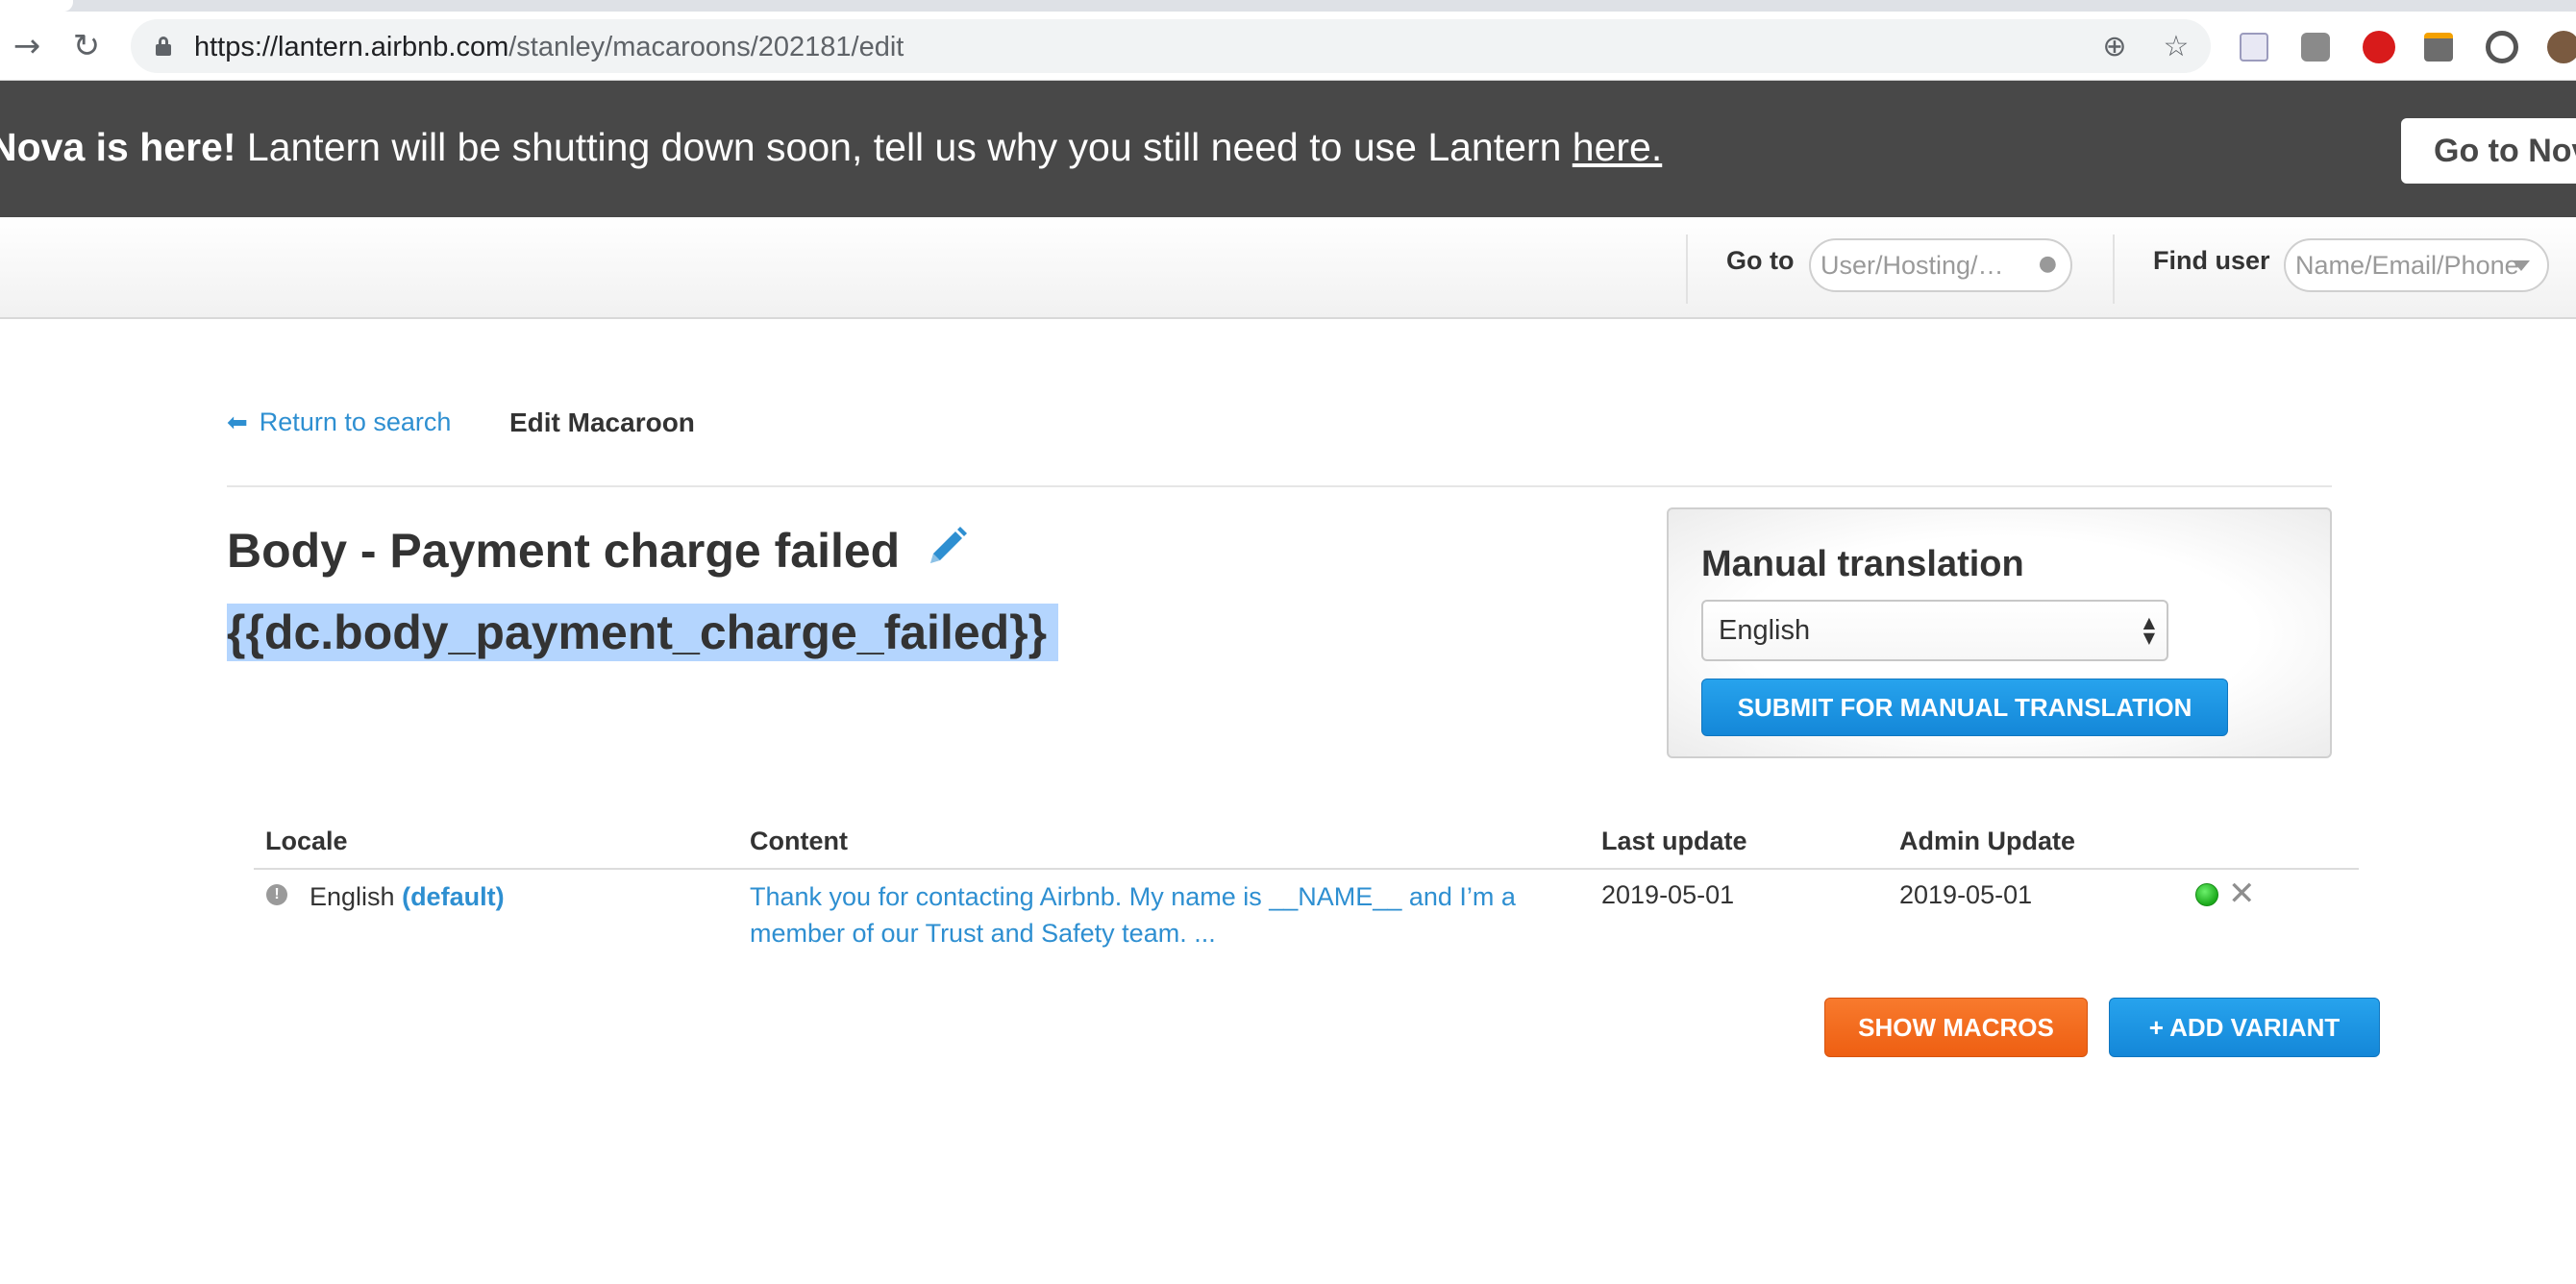  Describe the element at coordinates (2522, 265) in the screenshot. I see `chevron-down-icon` at that location.